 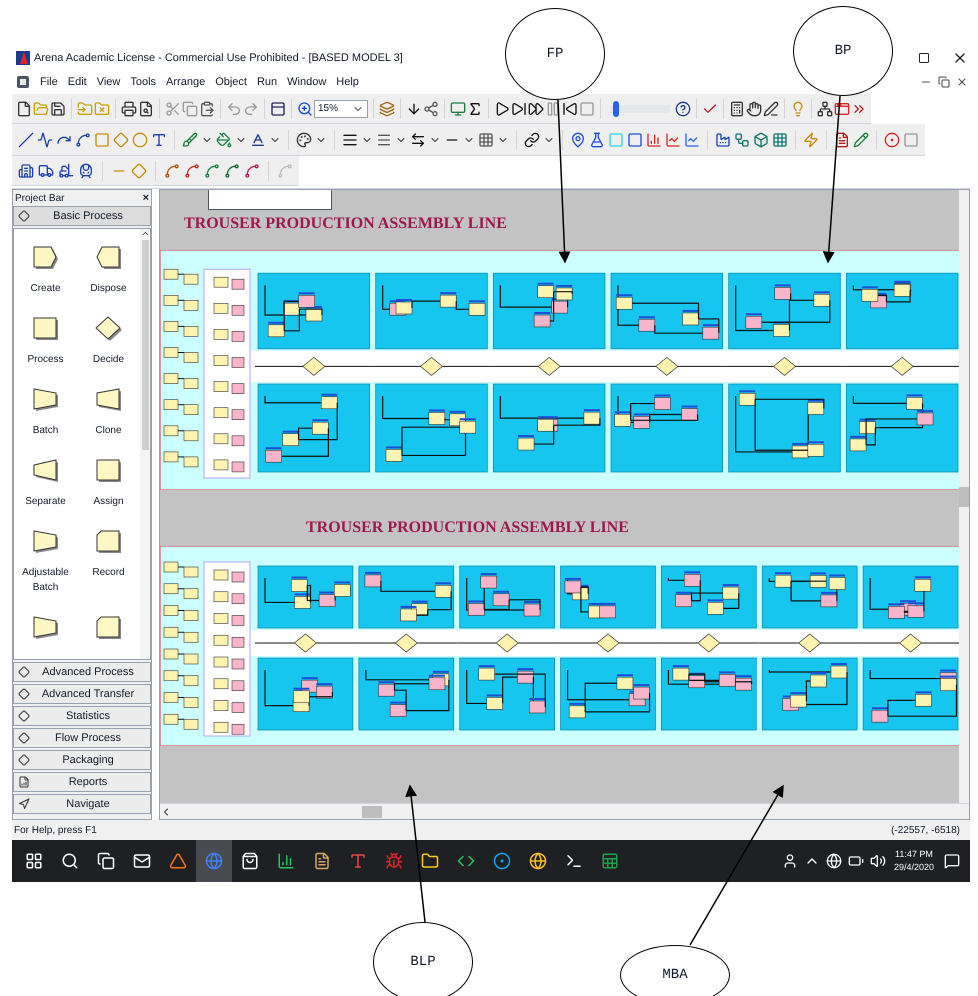 I want to click on restore-icon, so click(x=944, y=82).